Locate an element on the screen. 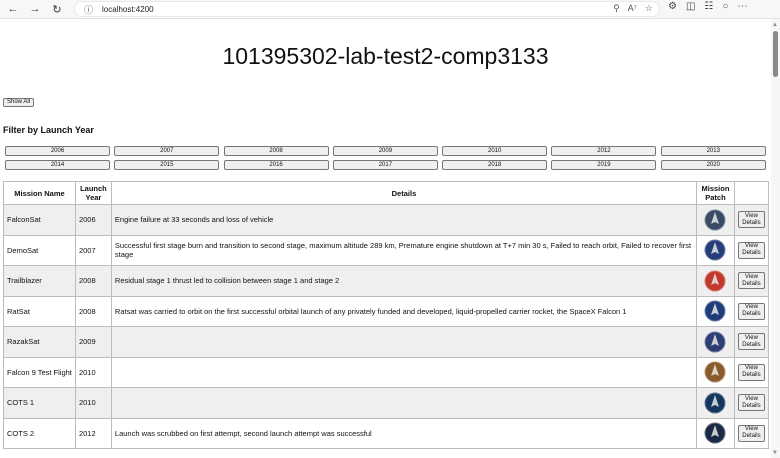 The image size is (780, 458). header-launch-year: Launch Year is located at coordinates (93, 193).